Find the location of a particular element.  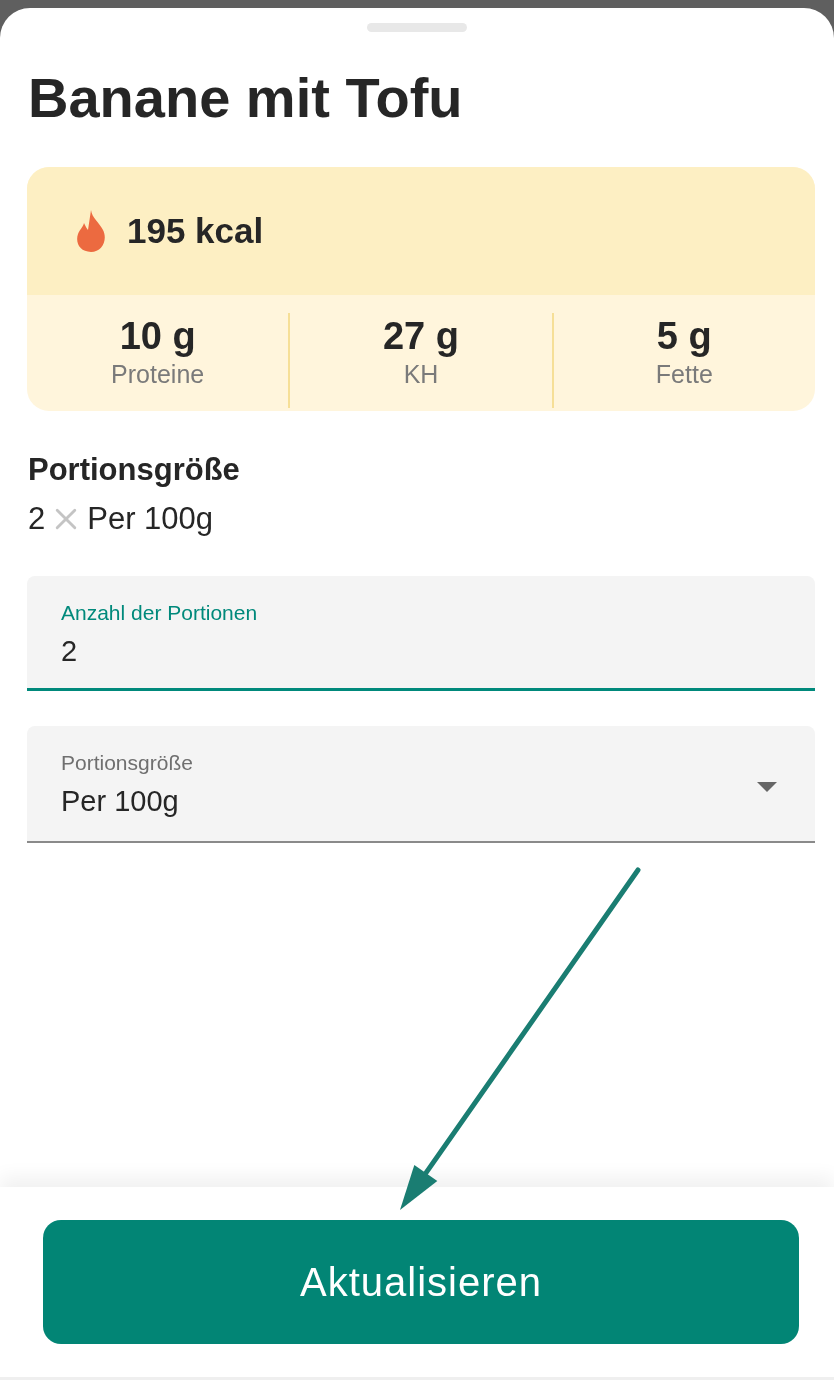

dropdown-field: Portionsgröße Per 100g is located at coordinates (421, 784).